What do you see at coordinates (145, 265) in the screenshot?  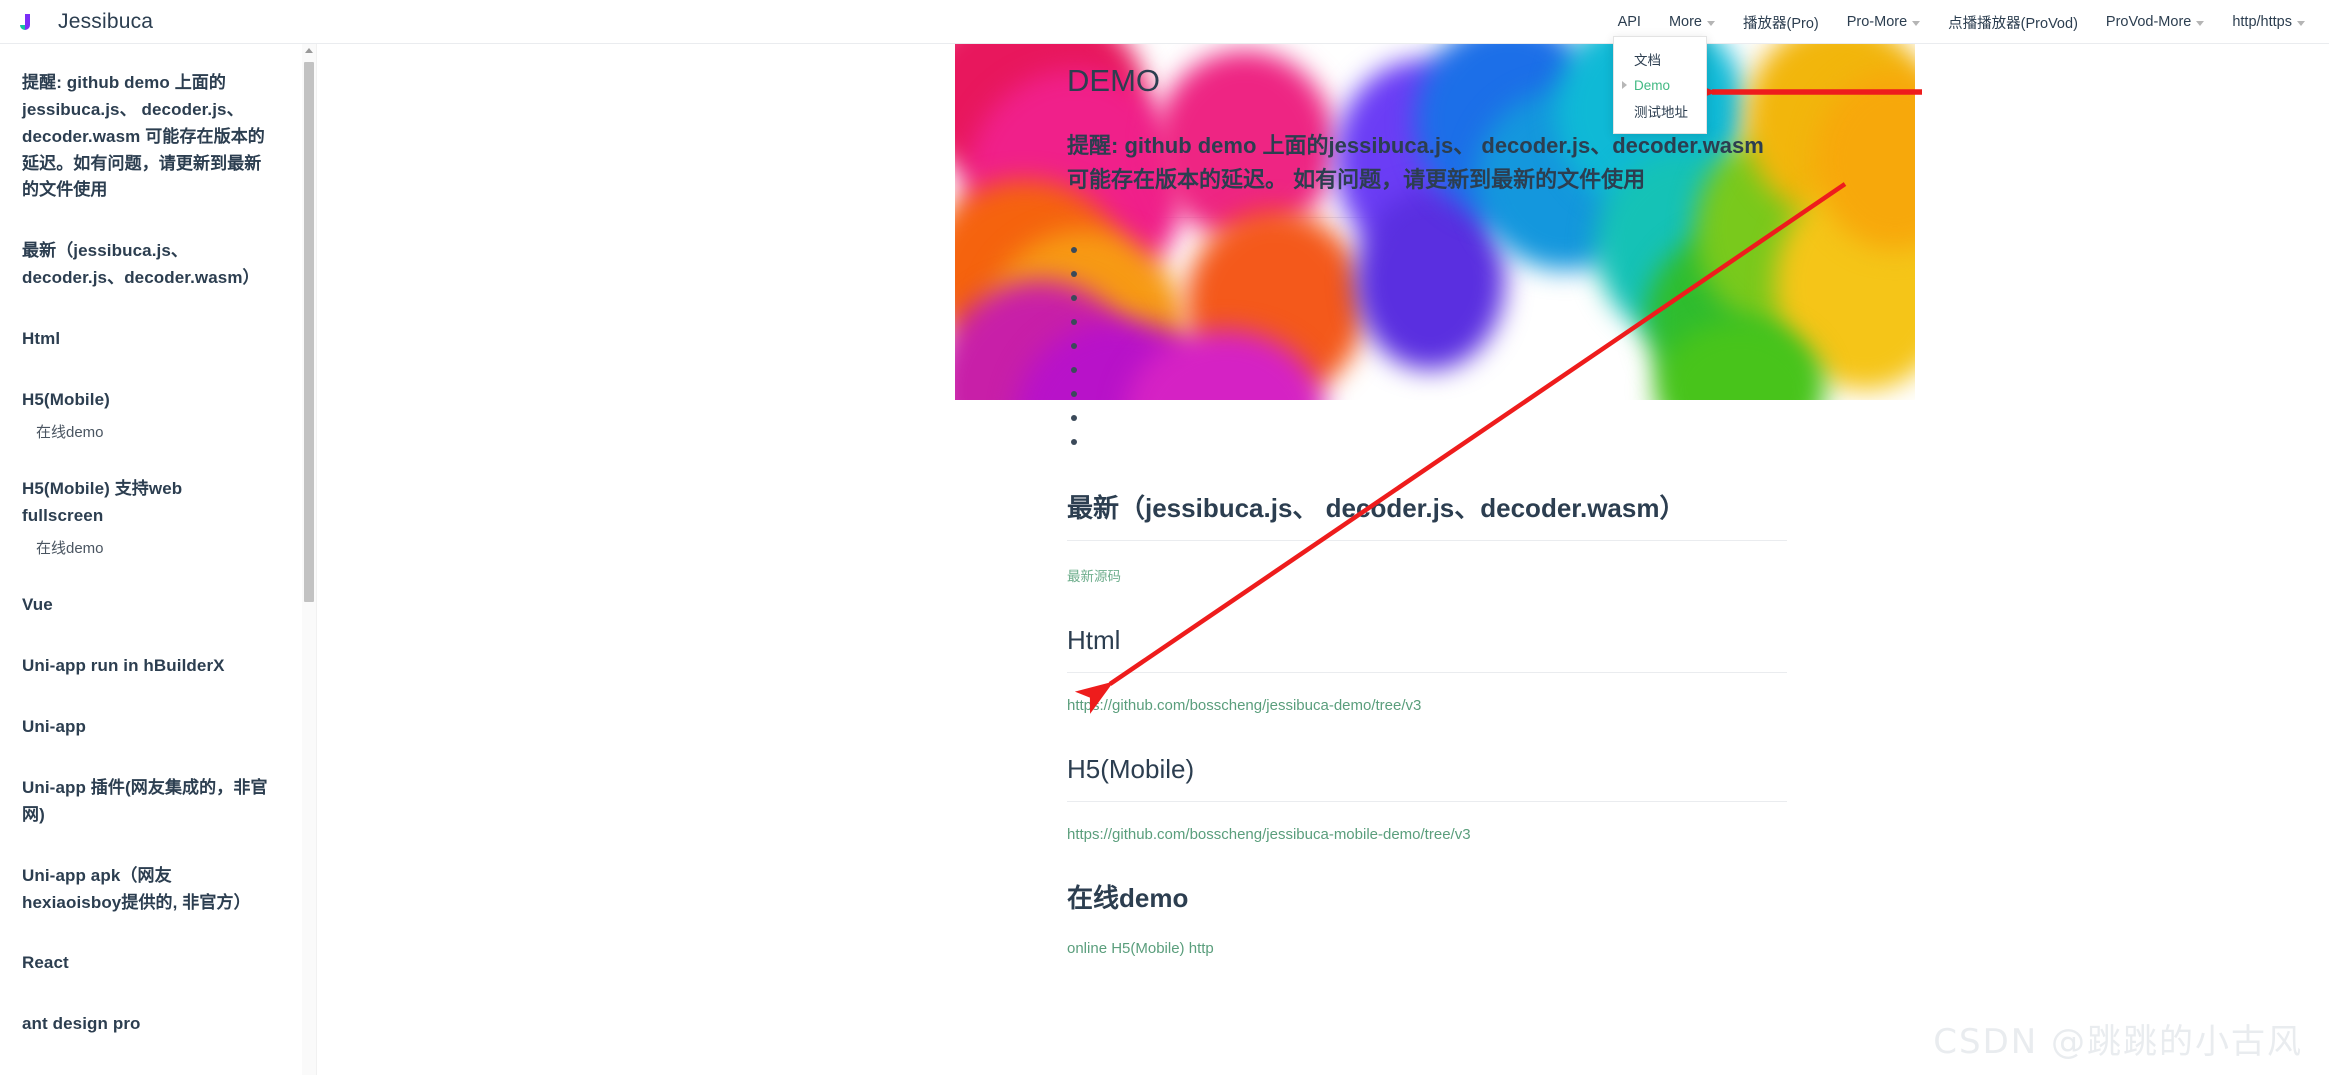 I see `sidebar-item-latest: 最新（jessibuca.js、decoder.js、decoder.wasm）` at bounding box center [145, 265].